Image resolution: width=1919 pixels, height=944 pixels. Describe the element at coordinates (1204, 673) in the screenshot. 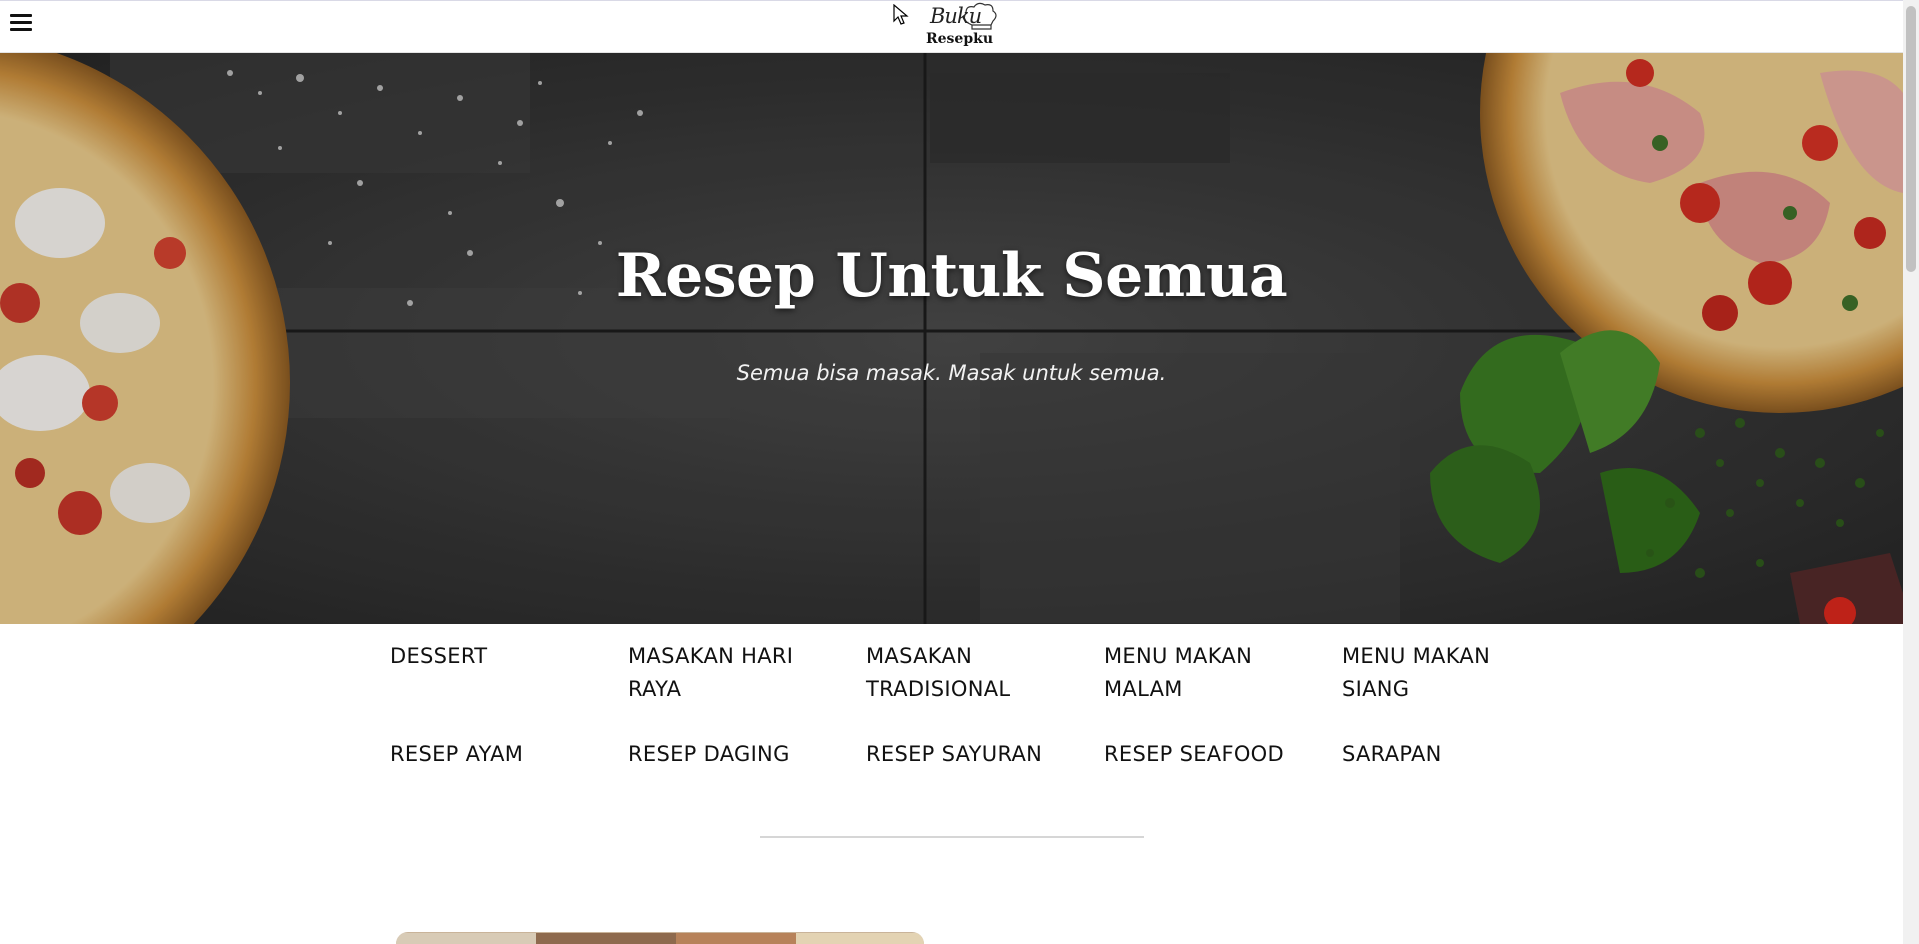

I see `category-menu-makan-malam: MENU MAKAN MALAM` at that location.